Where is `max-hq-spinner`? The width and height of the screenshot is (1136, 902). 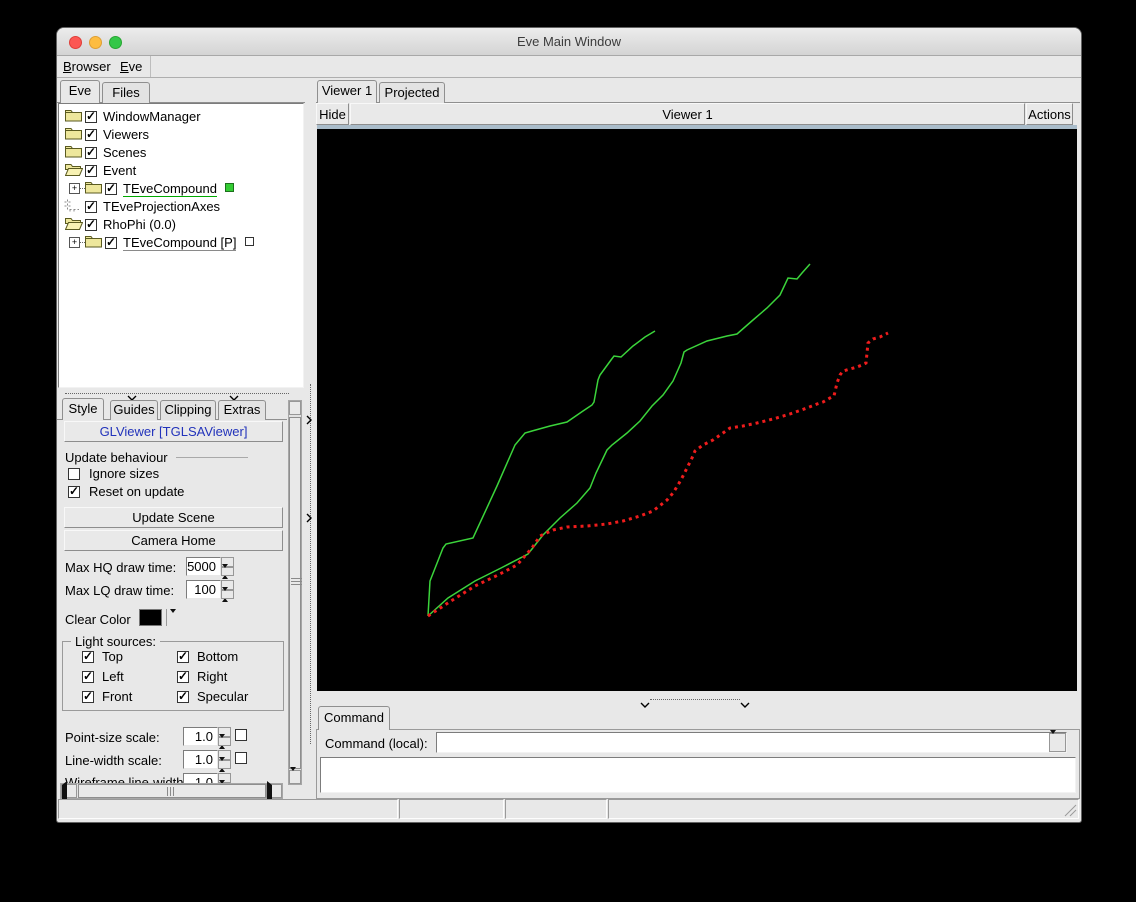
max-hq-spinner is located at coordinates (227, 571).